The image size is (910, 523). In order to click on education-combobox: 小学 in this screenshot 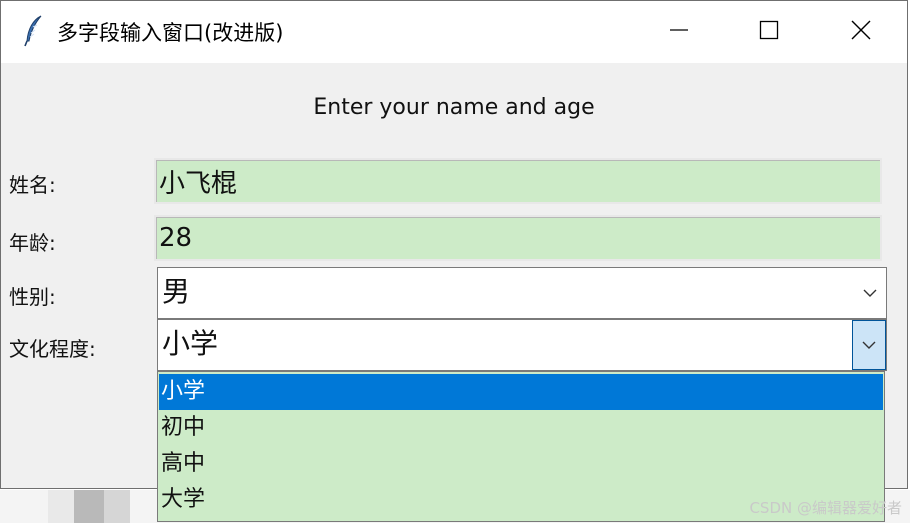, I will do `click(522, 345)`.